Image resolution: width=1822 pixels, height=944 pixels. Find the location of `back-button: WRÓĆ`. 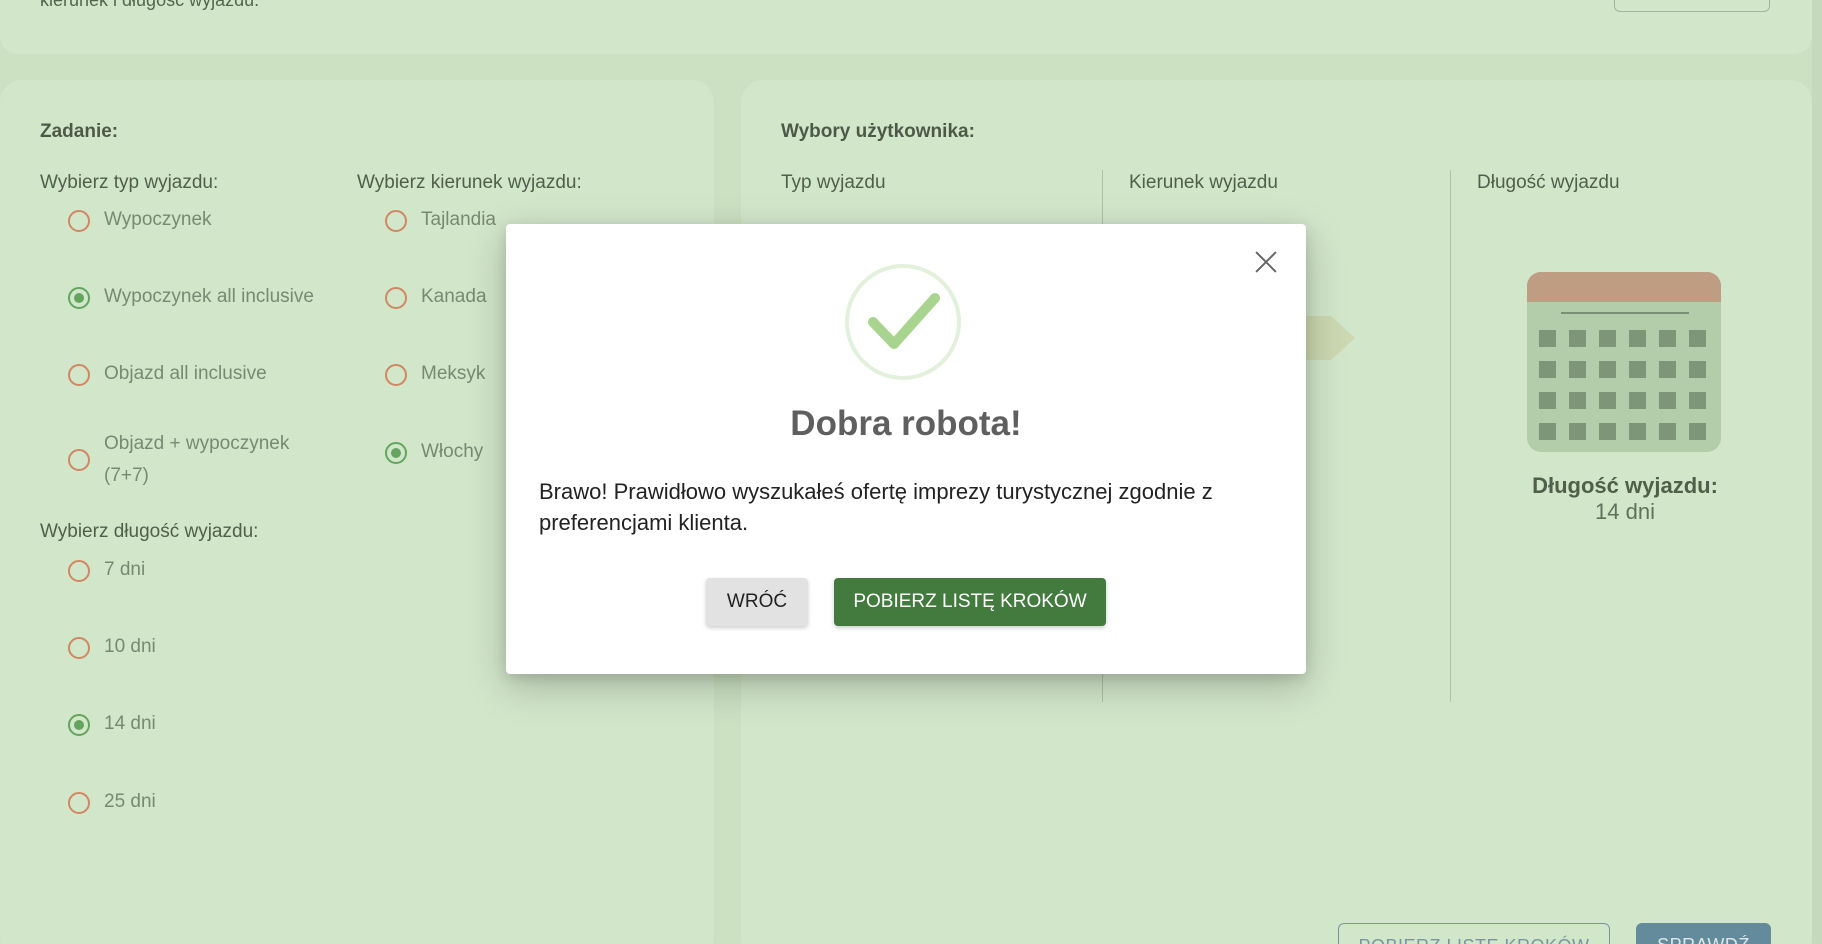

back-button: WRÓĆ is located at coordinates (757, 602).